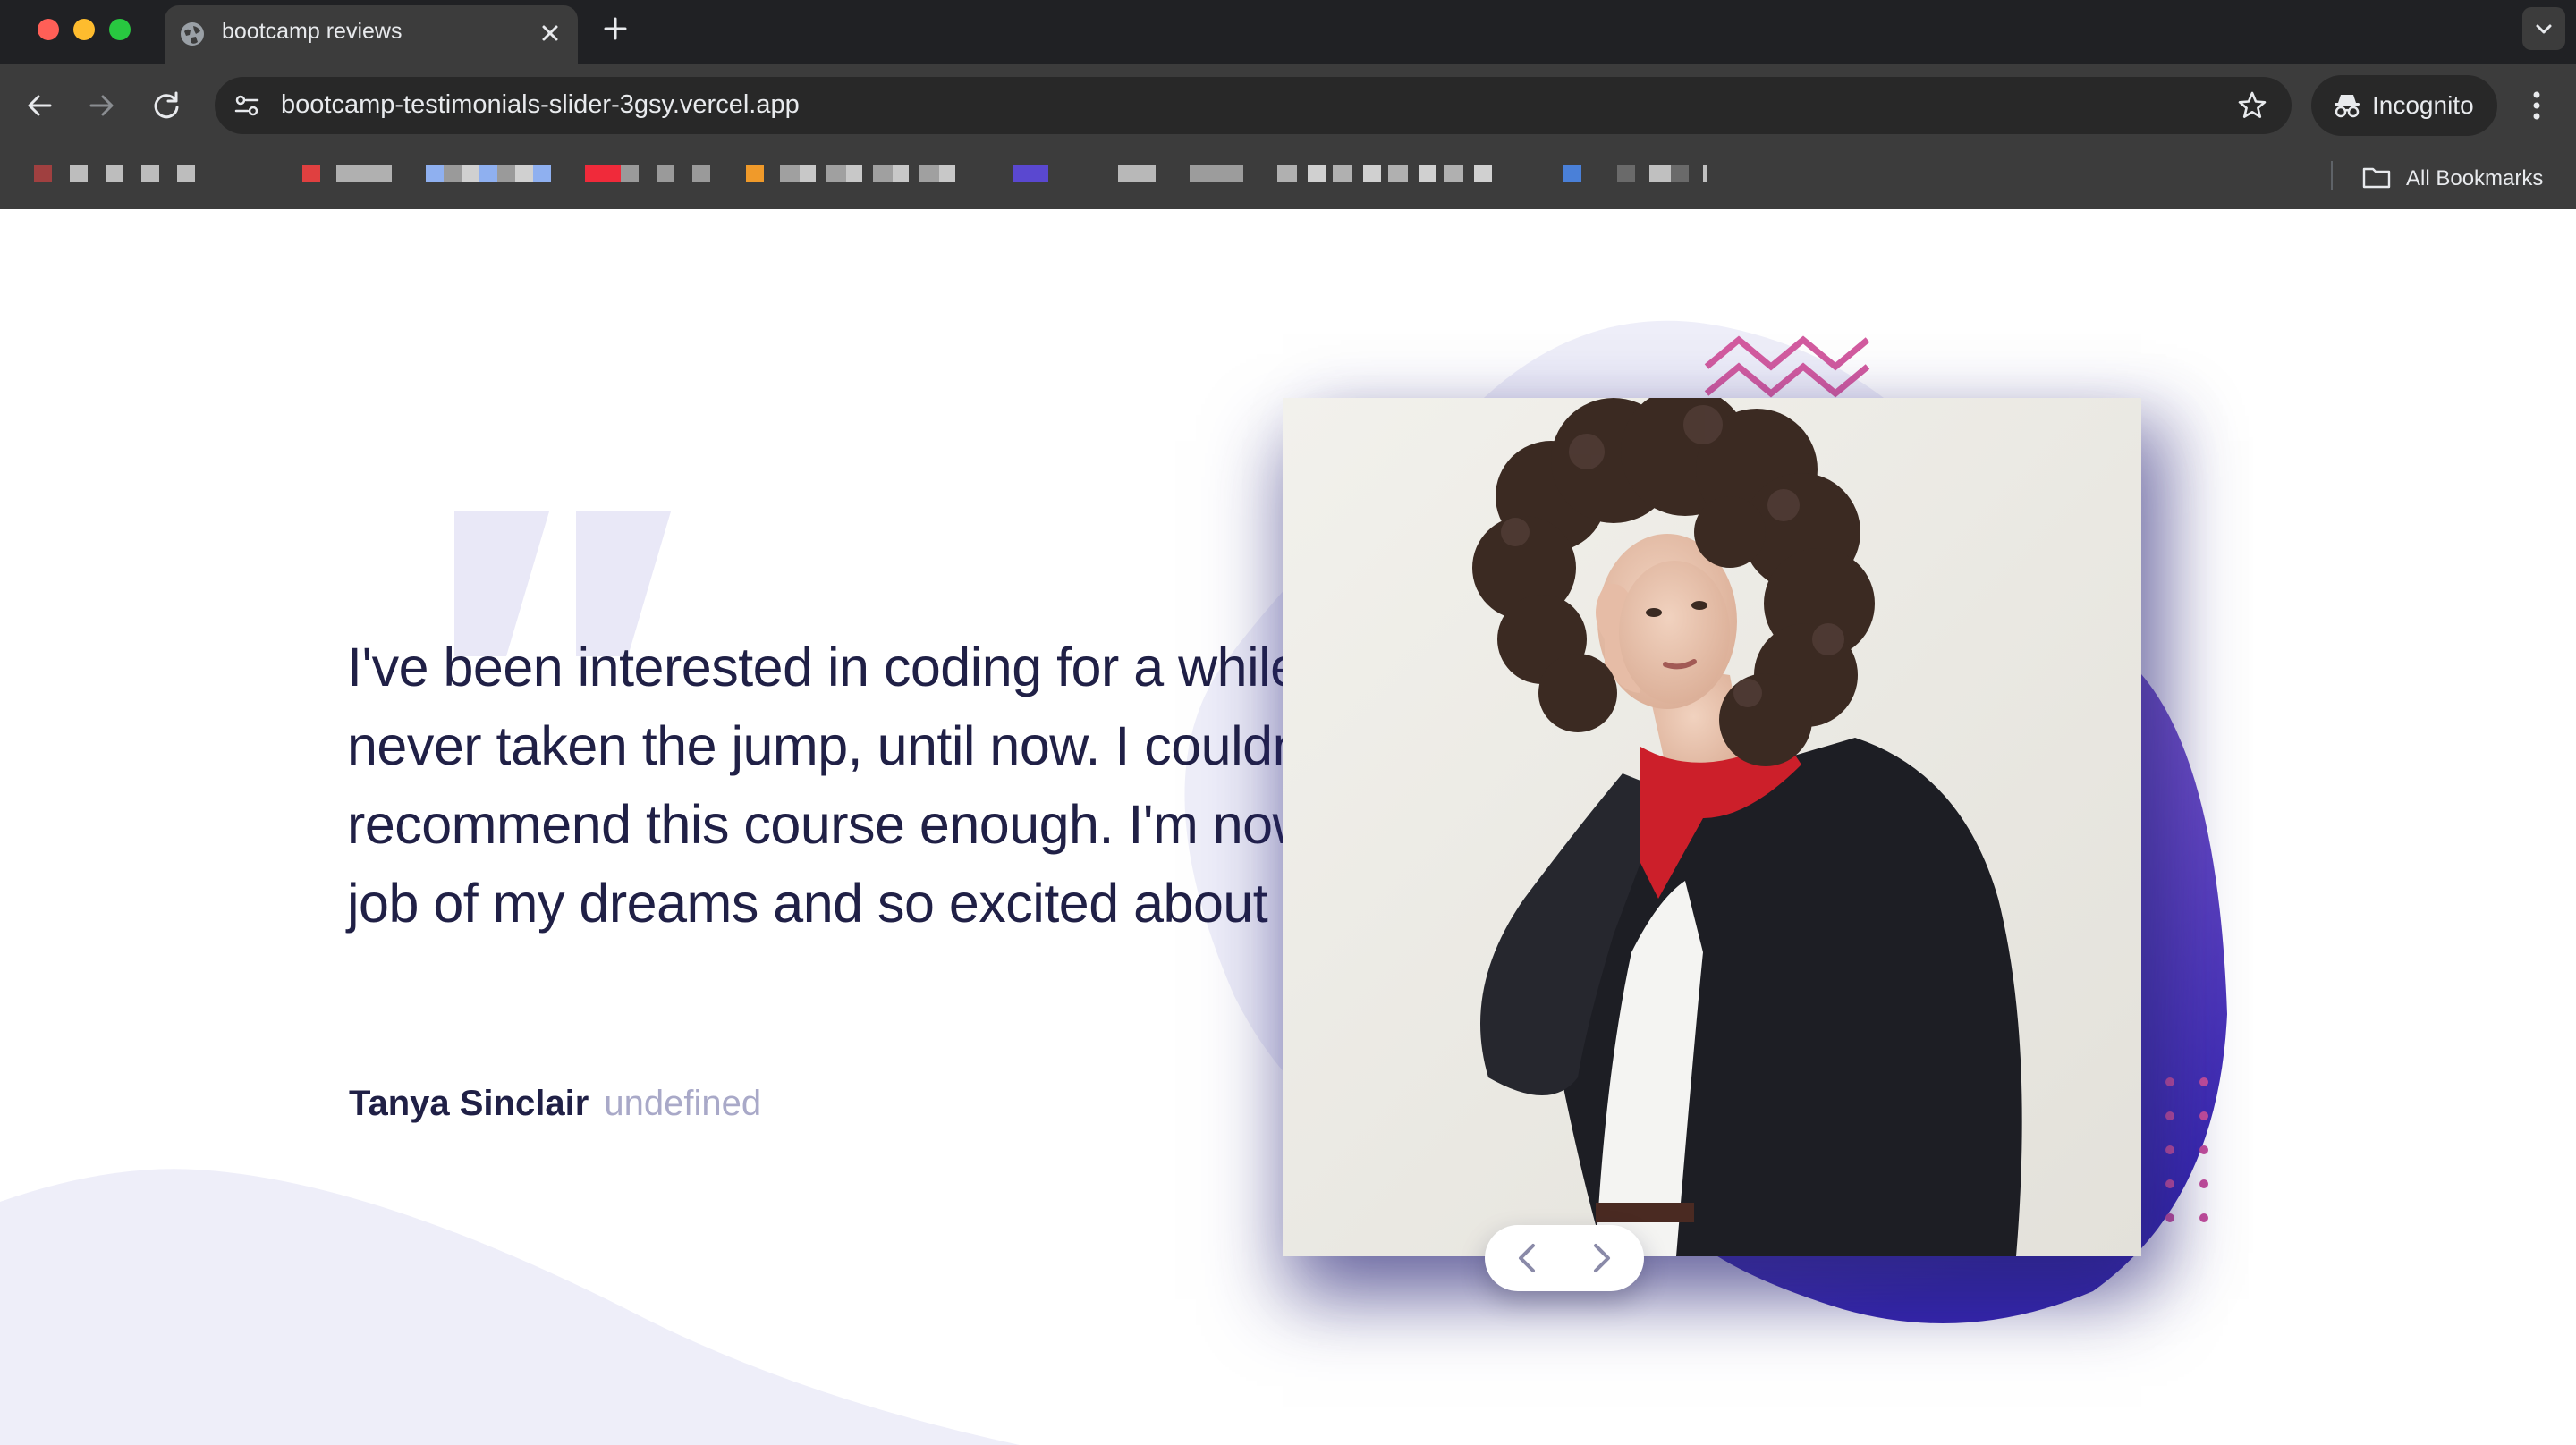 Image resolution: width=2576 pixels, height=1445 pixels. Describe the element at coordinates (312, 31) in the screenshot. I see `tab-title: bootcamp reviews` at that location.